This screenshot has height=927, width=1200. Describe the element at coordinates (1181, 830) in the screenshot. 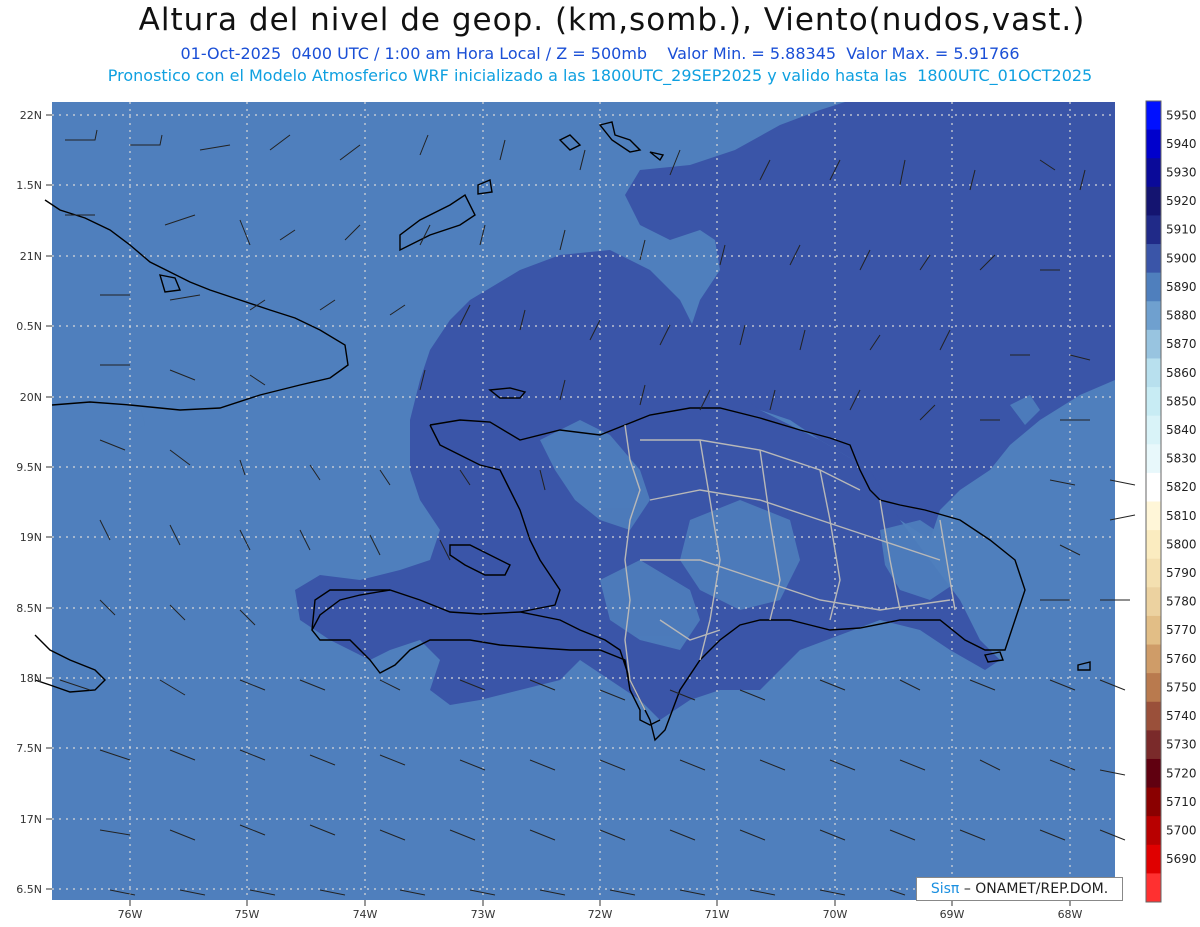

I see `colorbar-label: 5700` at that location.